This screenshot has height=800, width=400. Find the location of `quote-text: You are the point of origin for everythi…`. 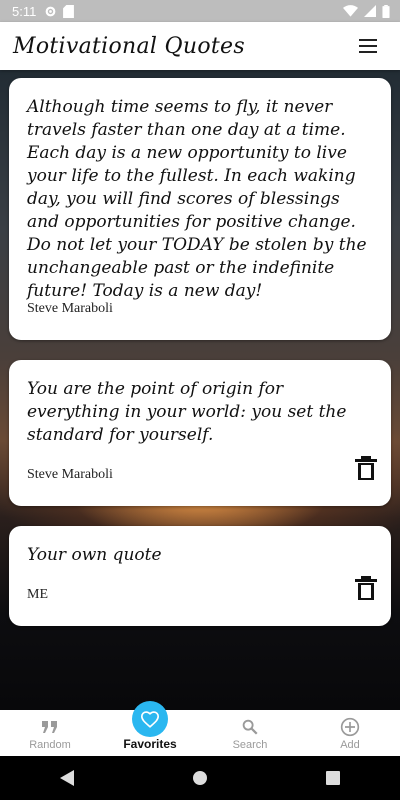

quote-text: You are the point of origin for everythi… is located at coordinates (187, 412).